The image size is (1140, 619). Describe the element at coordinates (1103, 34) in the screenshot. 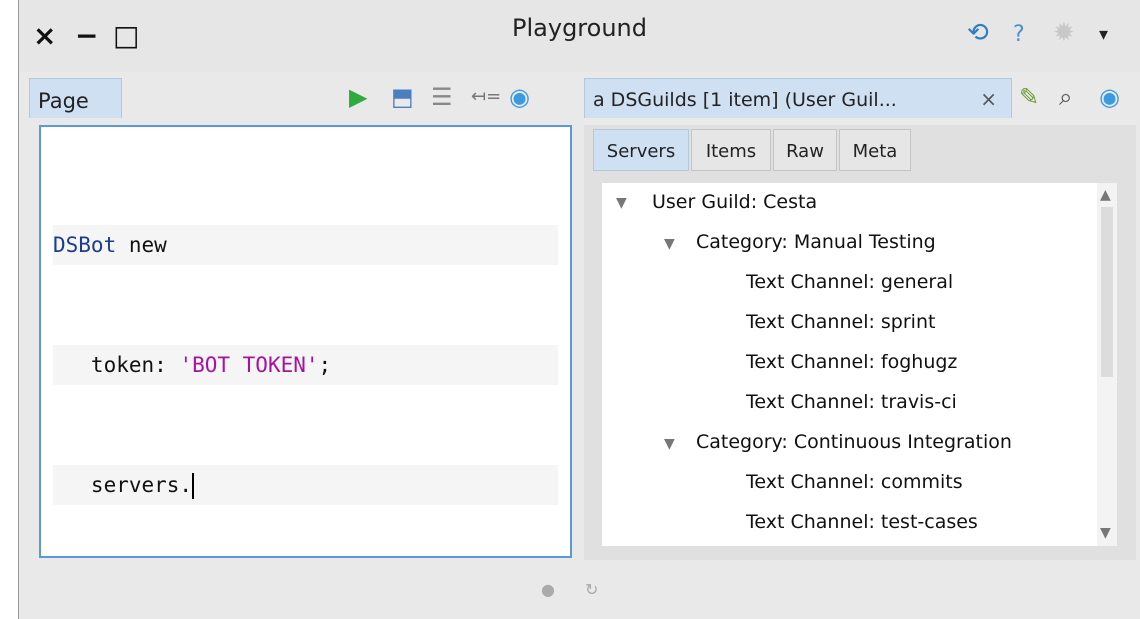

I see `menu-down-icon: ▾` at that location.